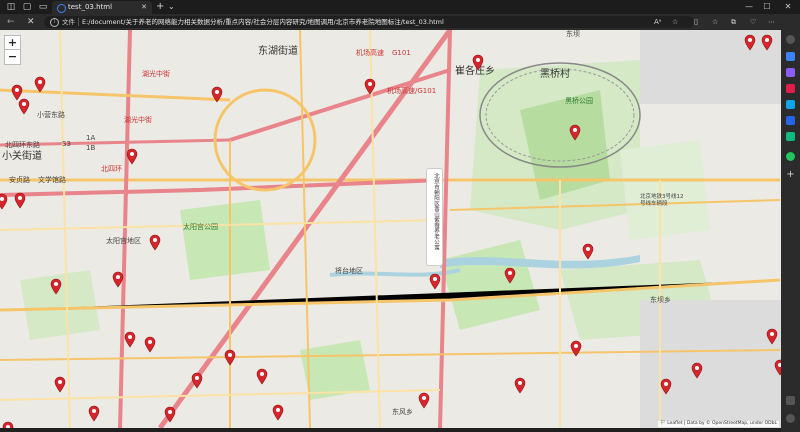 This screenshot has height=432, width=800. What do you see at coordinates (22, 156) in the screenshot?
I see `map-label-xiaoguan: 小关街道` at bounding box center [22, 156].